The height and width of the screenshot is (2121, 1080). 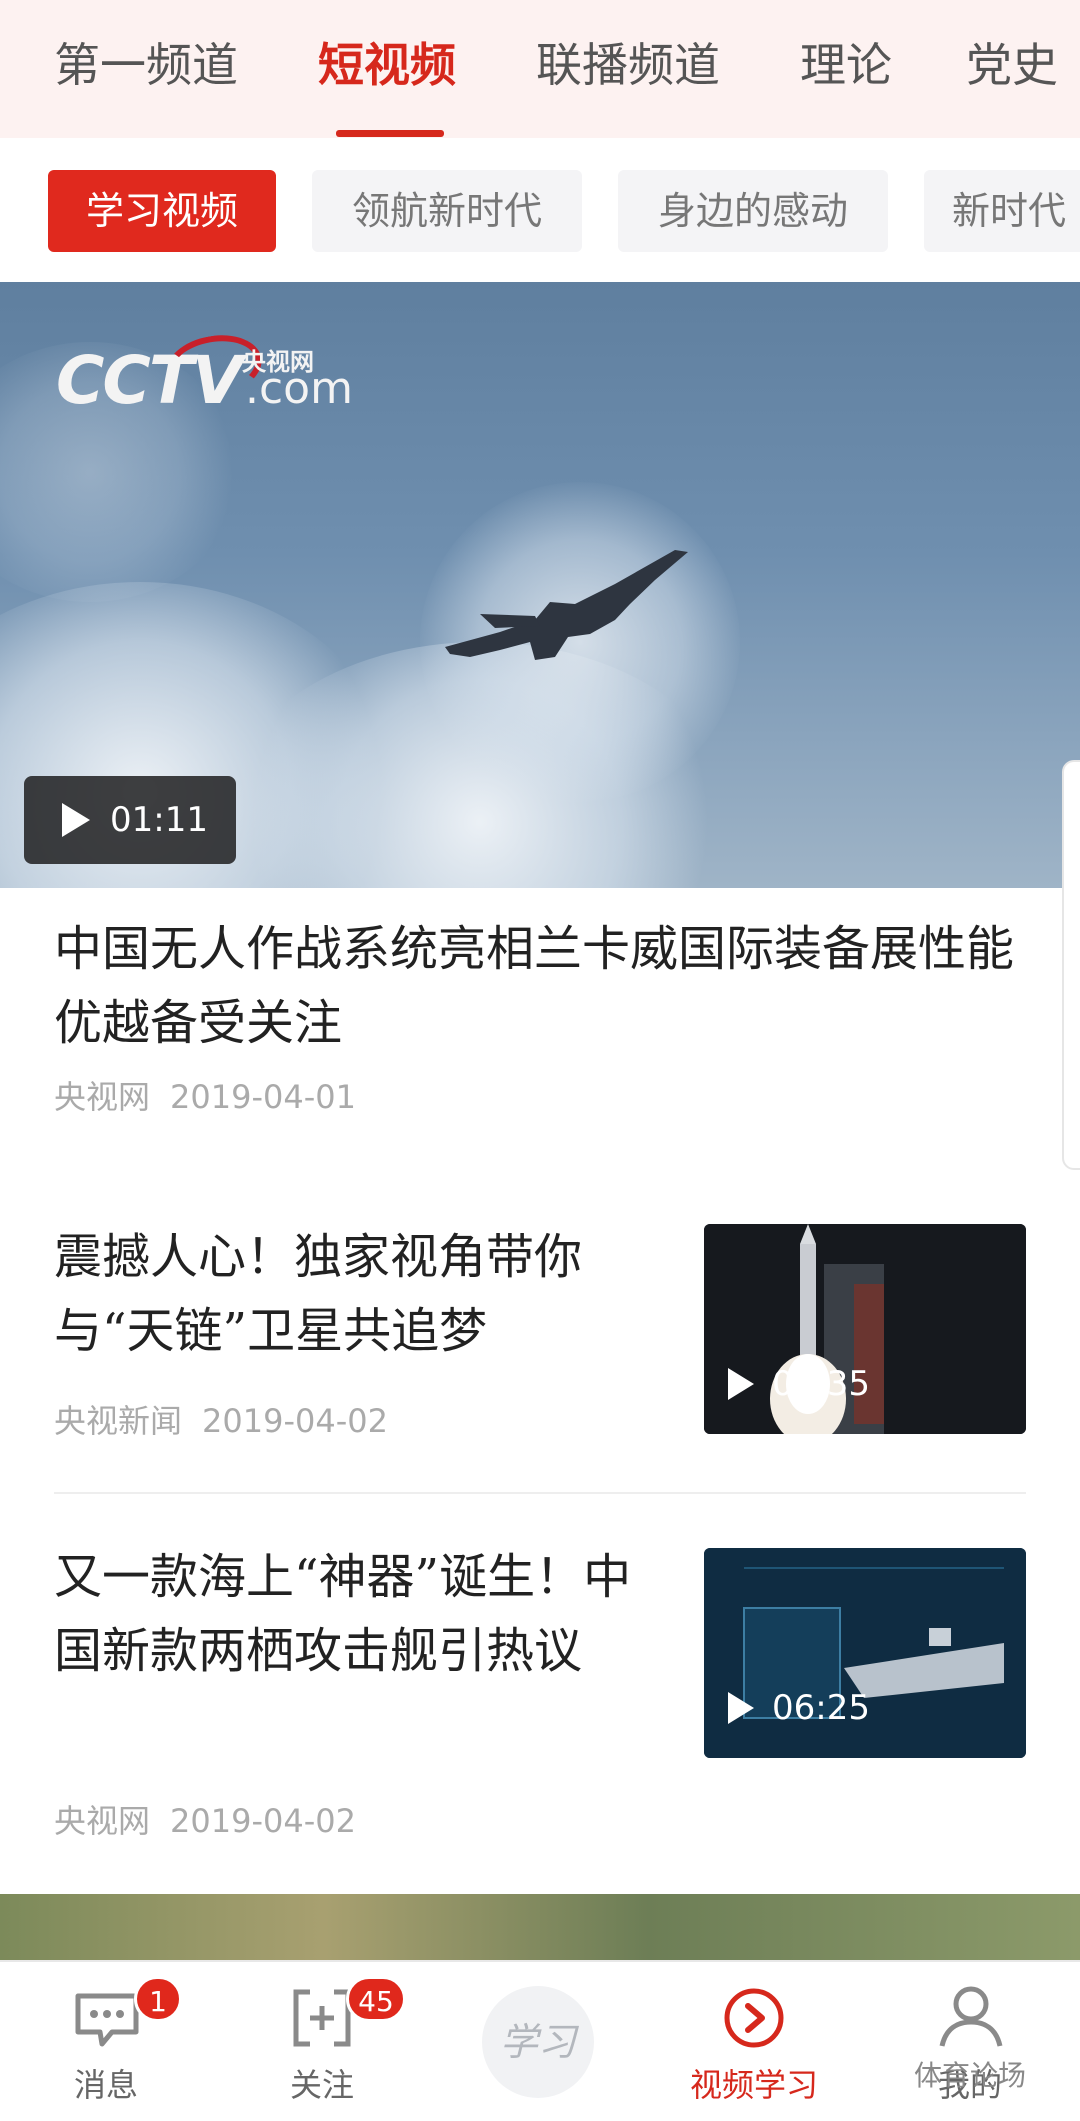 I want to click on tab-first-channel: 第一频道, so click(x=146, y=65).